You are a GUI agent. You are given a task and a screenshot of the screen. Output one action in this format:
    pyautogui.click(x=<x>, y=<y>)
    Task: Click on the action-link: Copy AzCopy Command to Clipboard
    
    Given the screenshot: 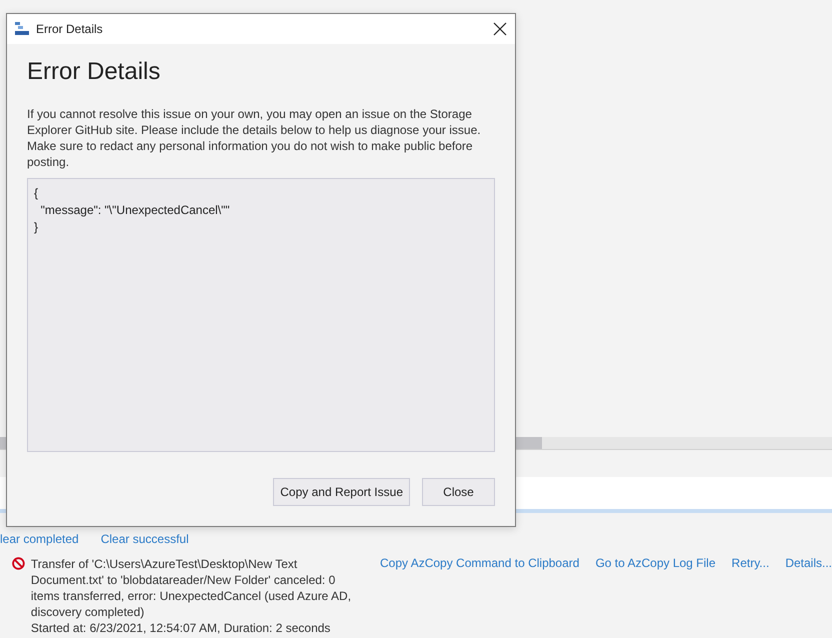 What is the action you would take?
    pyautogui.click(x=480, y=596)
    